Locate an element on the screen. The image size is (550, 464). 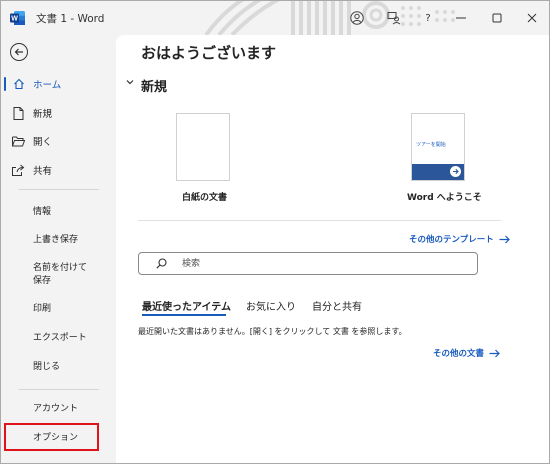
share-icon is located at coordinates (18, 170).